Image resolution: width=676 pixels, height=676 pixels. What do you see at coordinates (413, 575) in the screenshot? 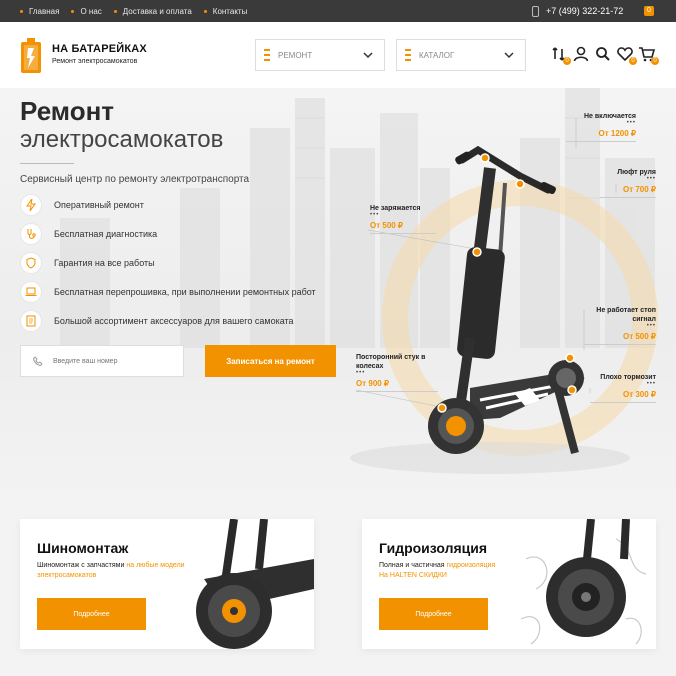
I see `card-desc-discount: На HALTEN СКИДКИ` at bounding box center [413, 575].